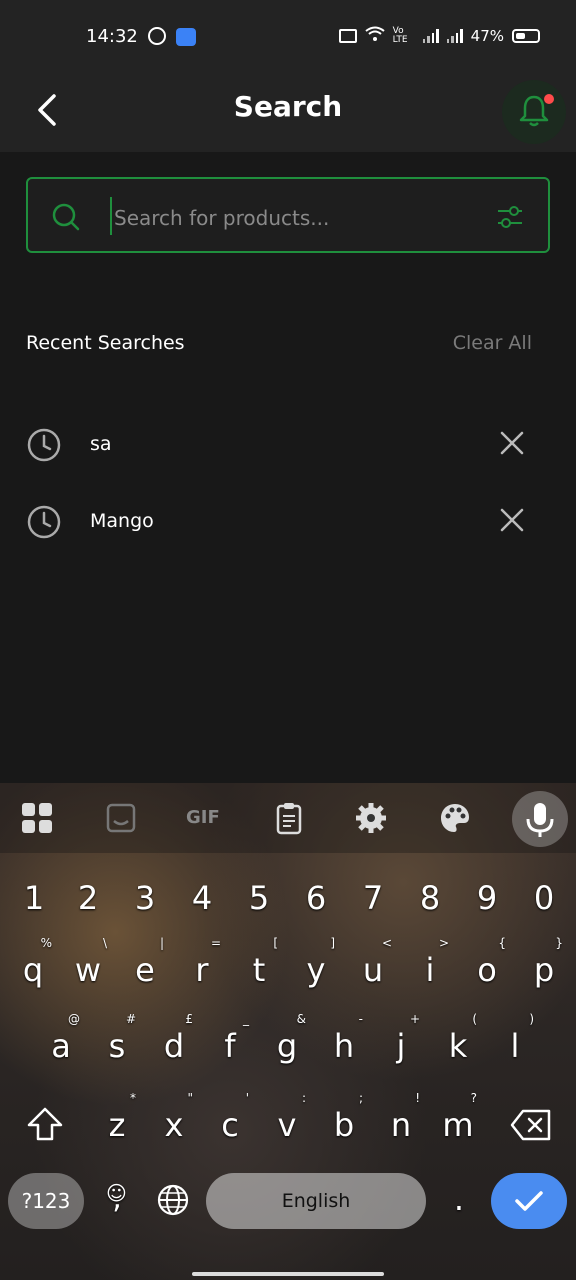 This screenshot has height=1280, width=576. I want to click on recent-search-item: Mango, so click(279, 522).